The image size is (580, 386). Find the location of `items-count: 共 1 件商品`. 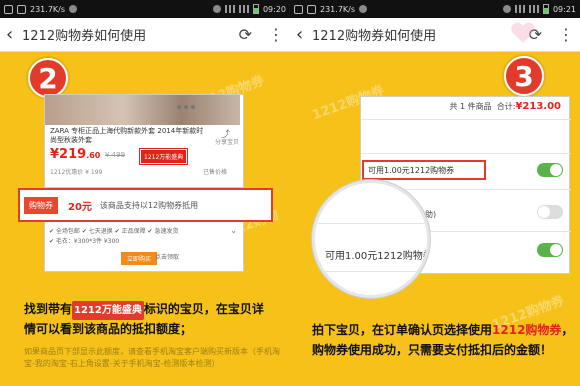

items-count: 共 1 件商品 is located at coordinates (470, 106).